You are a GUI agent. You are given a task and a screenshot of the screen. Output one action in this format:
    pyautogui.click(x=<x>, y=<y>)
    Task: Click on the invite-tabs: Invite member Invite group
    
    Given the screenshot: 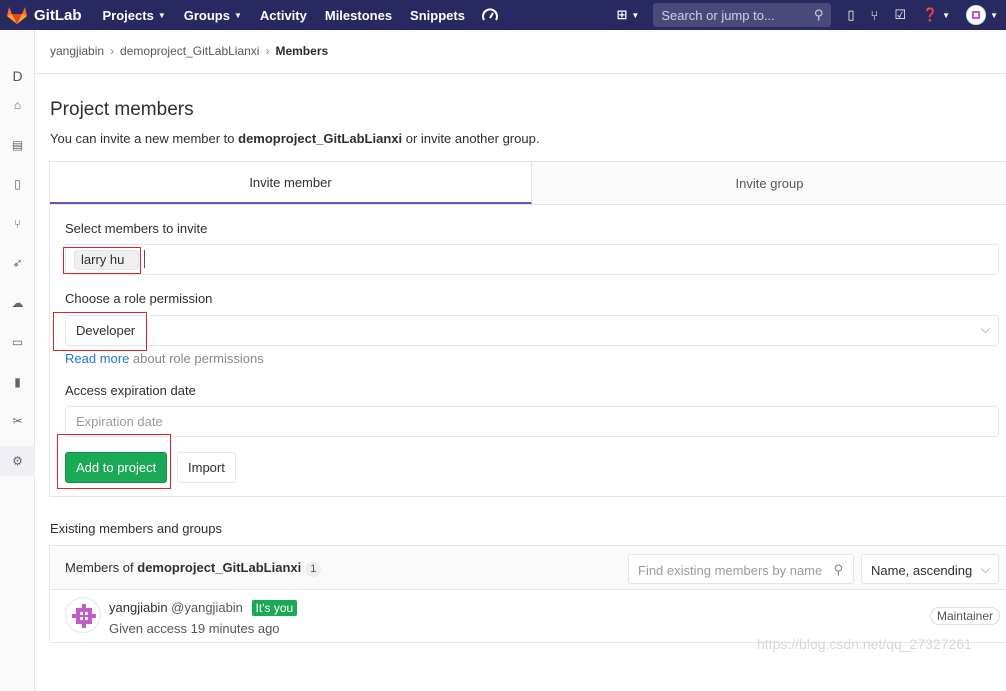 What is the action you would take?
    pyautogui.click(x=528, y=183)
    